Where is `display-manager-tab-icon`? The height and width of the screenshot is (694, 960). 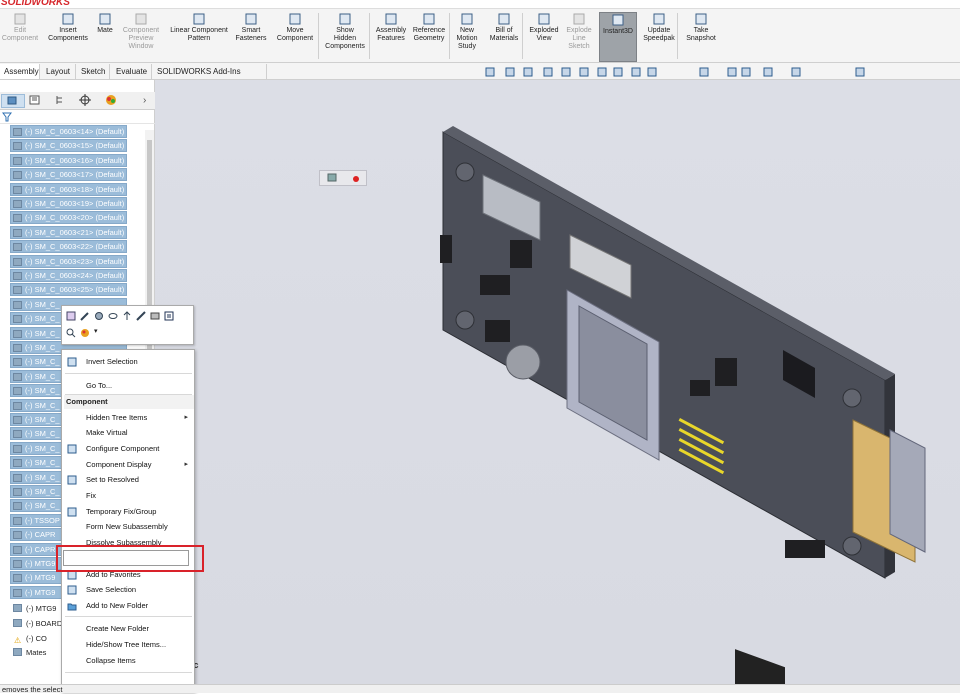
display-manager-tab-icon is located at coordinates (112, 101).